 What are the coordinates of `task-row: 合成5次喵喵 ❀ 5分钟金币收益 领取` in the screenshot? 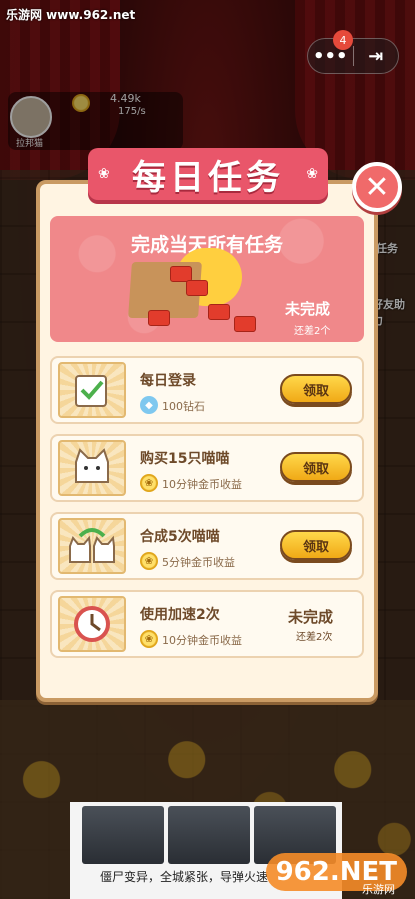 It's located at (207, 546).